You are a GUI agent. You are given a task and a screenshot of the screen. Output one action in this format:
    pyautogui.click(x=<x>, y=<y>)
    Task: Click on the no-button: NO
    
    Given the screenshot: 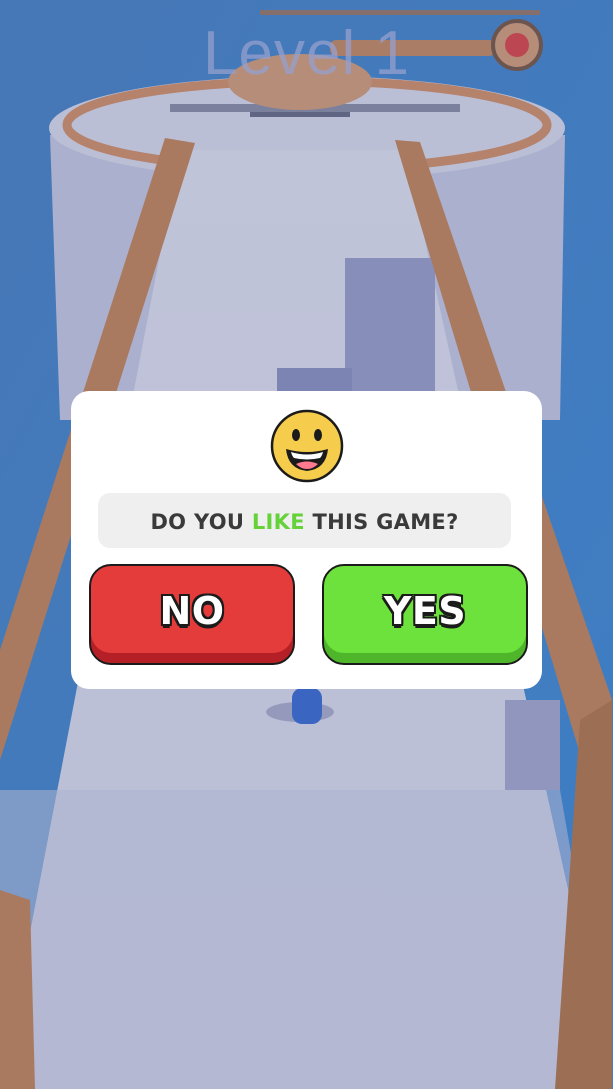 What is the action you would take?
    pyautogui.click(x=192, y=614)
    